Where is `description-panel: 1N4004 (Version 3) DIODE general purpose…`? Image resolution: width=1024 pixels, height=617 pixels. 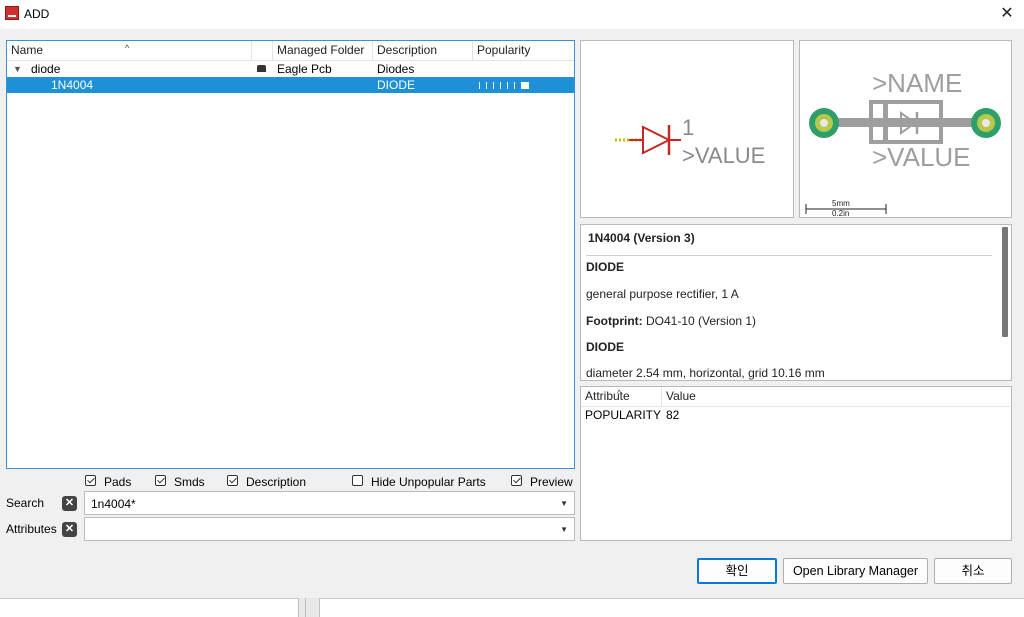
description-panel: 1N4004 (Version 3) DIODE general purpose… is located at coordinates (796, 302).